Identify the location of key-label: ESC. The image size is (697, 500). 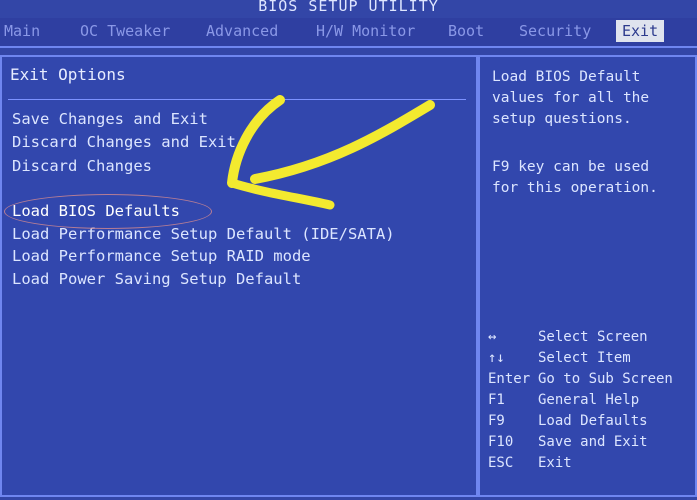
(501, 463).